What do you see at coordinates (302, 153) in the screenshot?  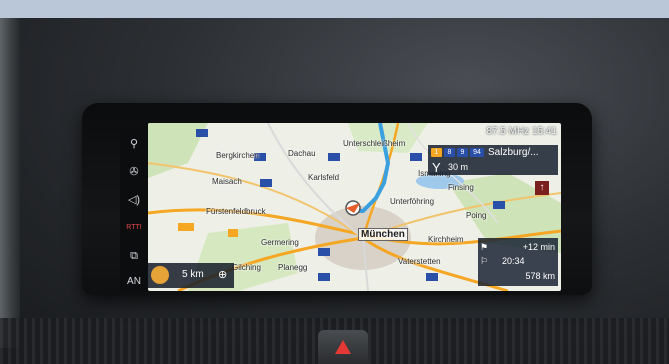 I see `map-label-dachau: Dachau` at bounding box center [302, 153].